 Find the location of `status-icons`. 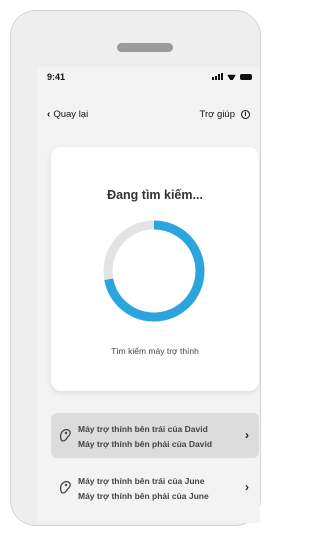

status-icons is located at coordinates (232, 76).